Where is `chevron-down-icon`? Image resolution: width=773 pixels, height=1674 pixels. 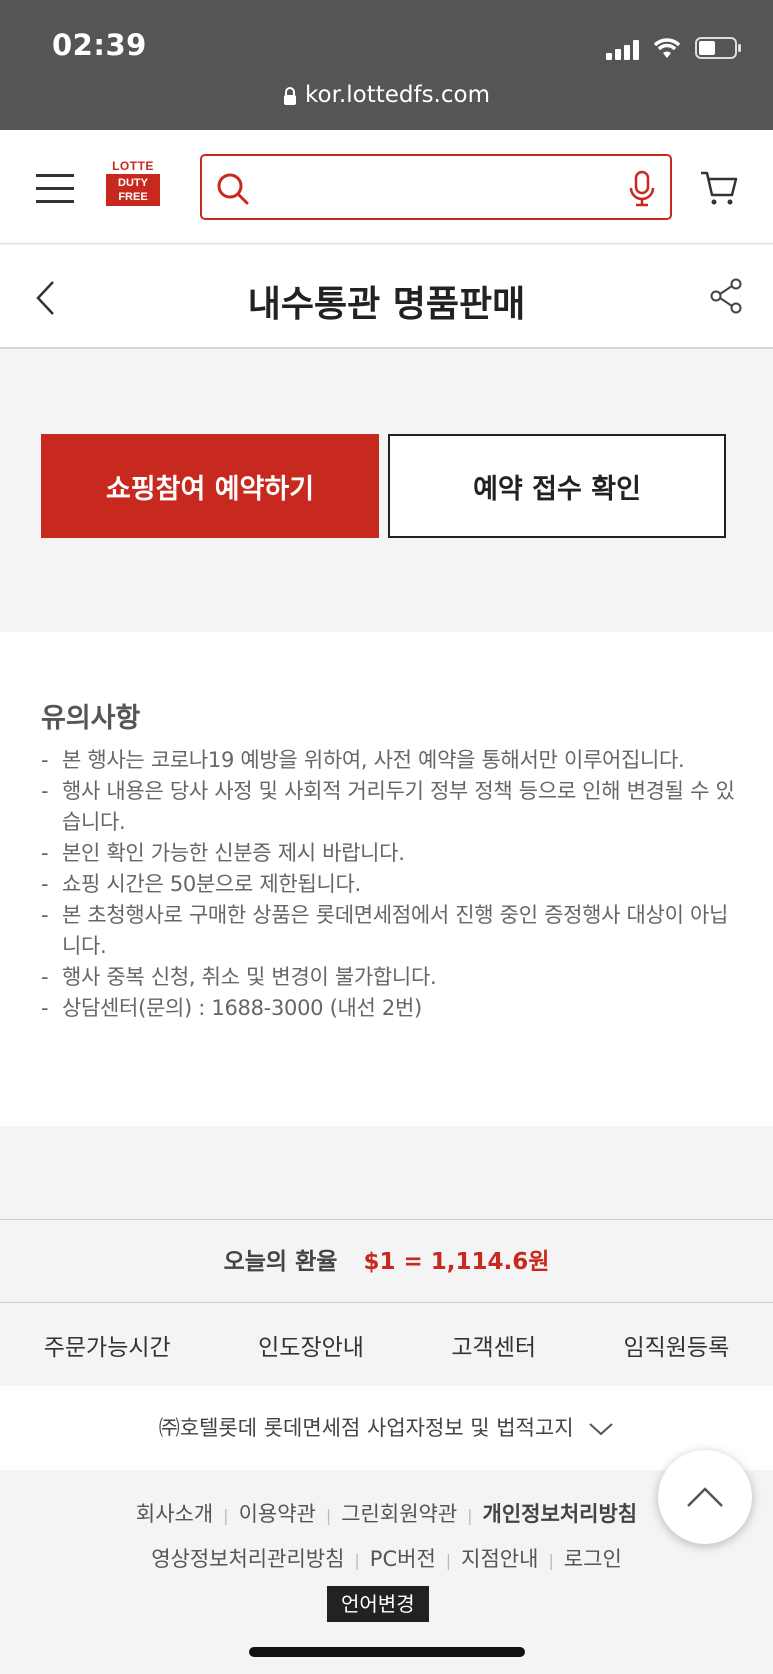 chevron-down-icon is located at coordinates (601, 1429).